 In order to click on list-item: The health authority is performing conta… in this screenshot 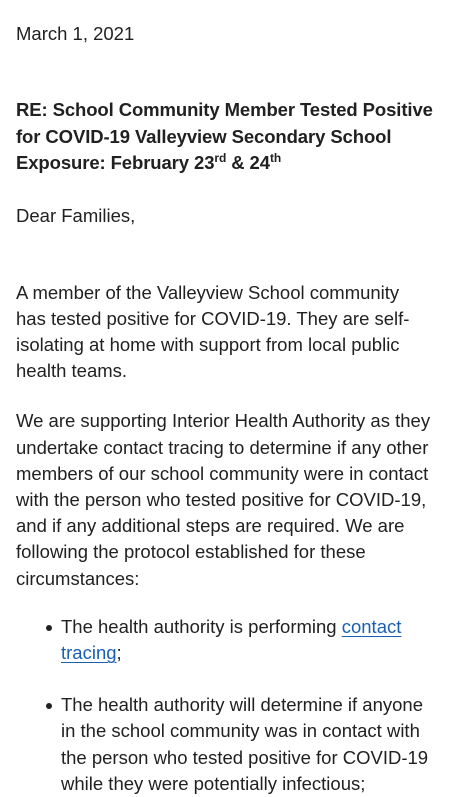, I will do `click(225, 640)`.